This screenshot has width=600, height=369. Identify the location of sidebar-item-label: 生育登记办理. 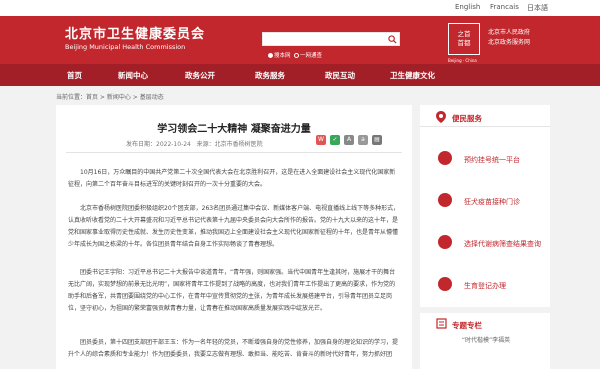
(485, 286).